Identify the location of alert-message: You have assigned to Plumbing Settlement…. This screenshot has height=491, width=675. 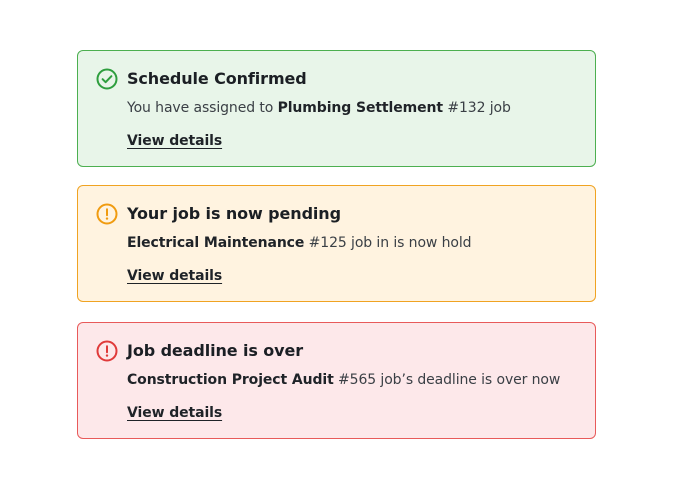
(319, 108).